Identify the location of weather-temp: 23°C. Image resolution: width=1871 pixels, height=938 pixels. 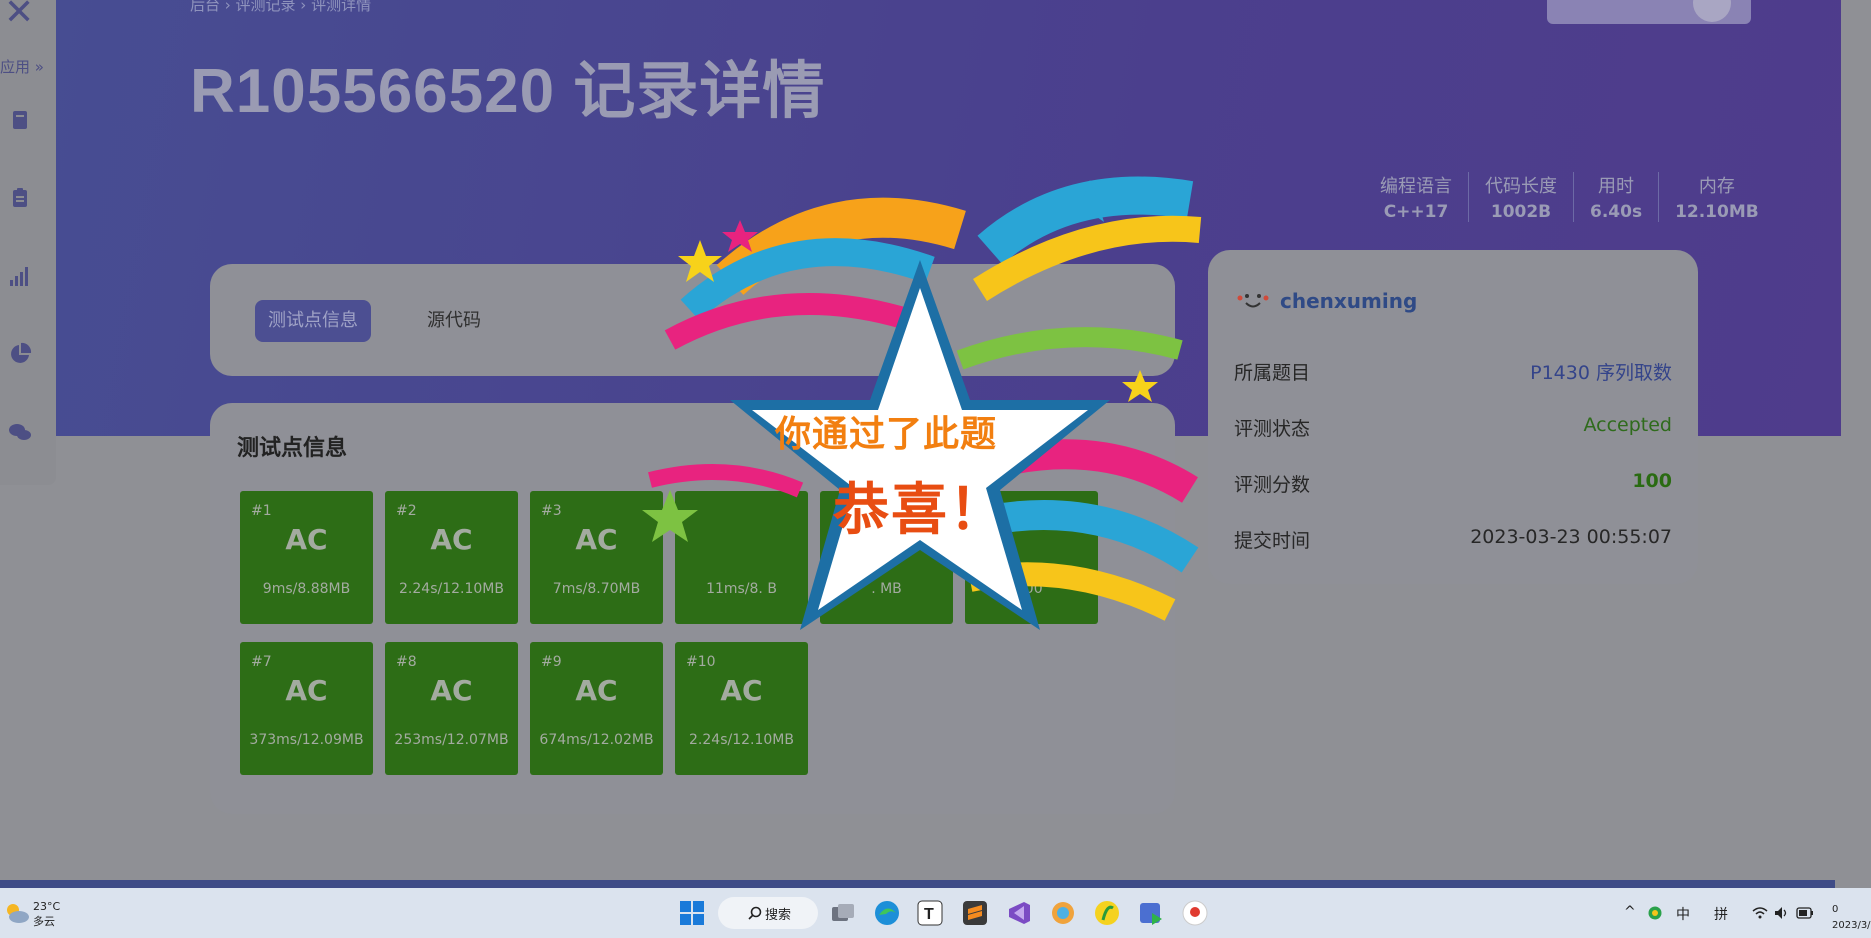
(47, 906).